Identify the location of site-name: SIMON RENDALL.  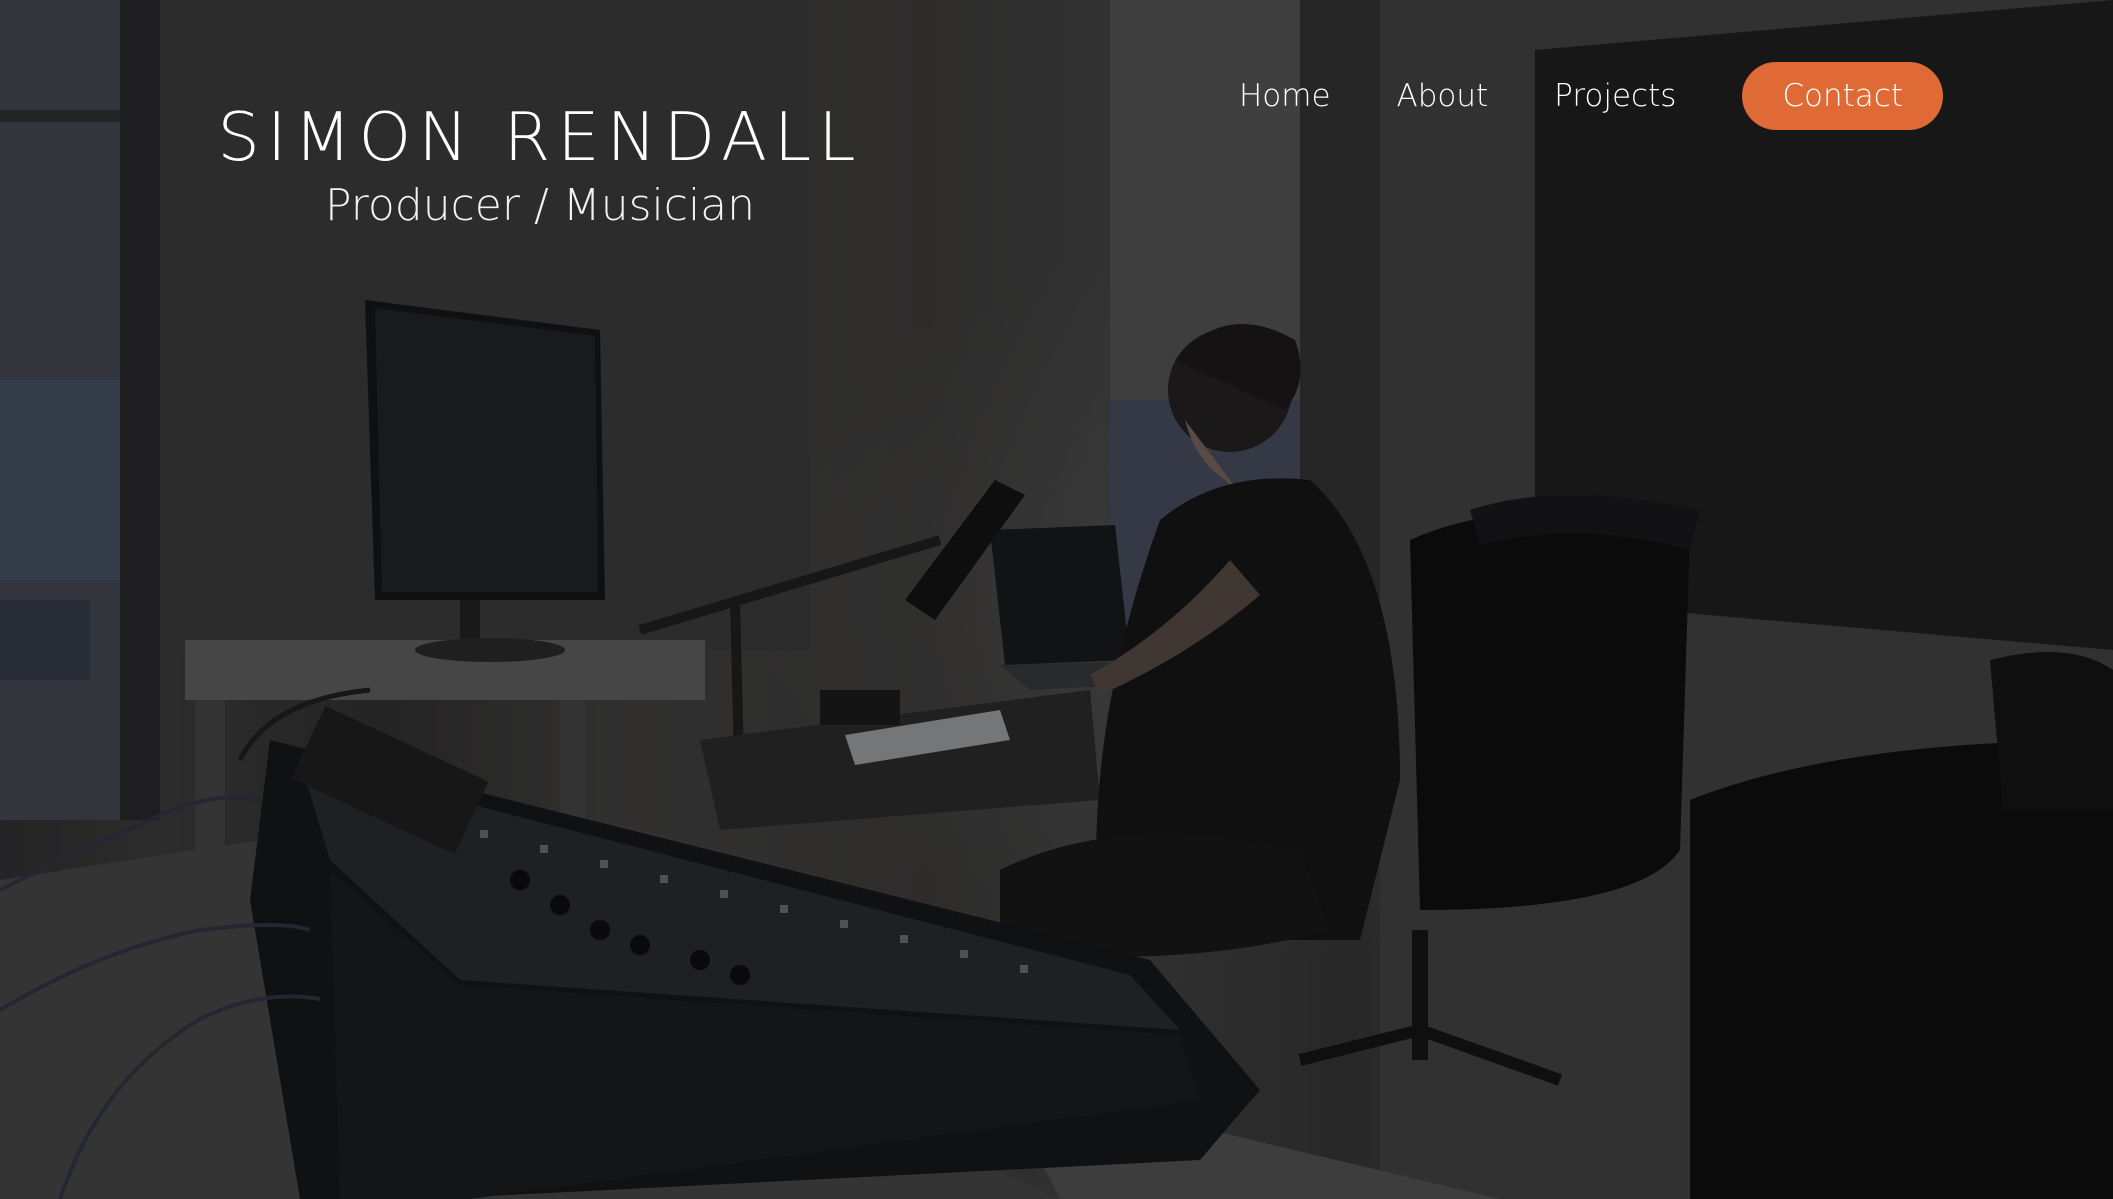
(540, 137).